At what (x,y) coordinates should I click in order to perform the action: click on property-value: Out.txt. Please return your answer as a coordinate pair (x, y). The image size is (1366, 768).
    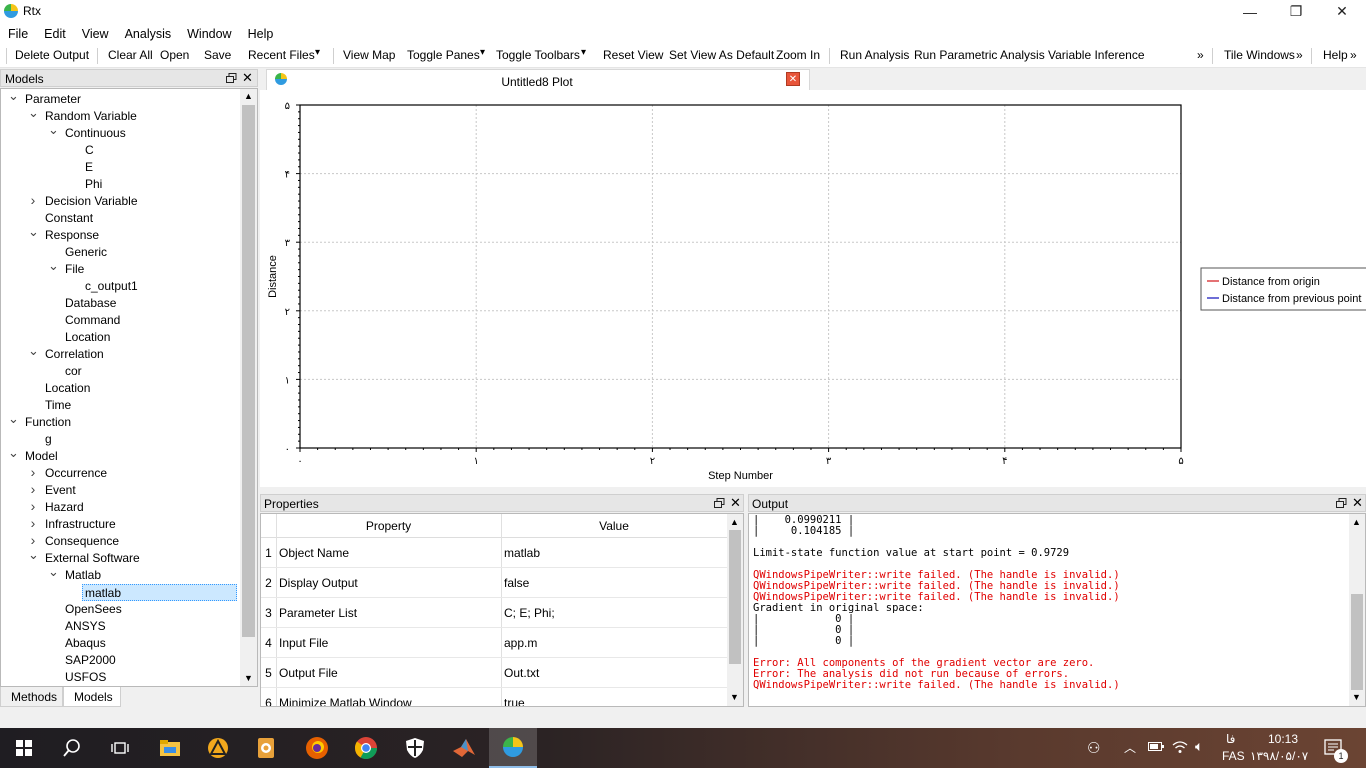
    Looking at the image, I should click on (521, 673).